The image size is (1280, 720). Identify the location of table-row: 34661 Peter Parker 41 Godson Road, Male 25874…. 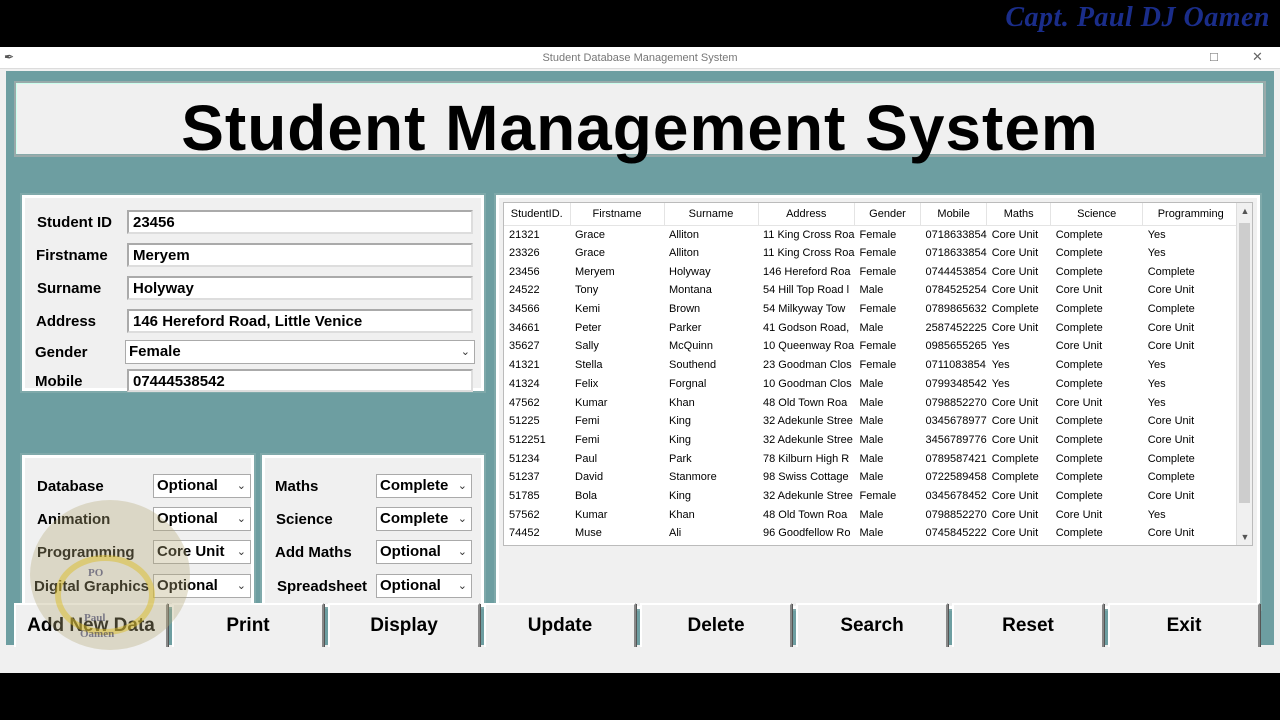
(871, 327).